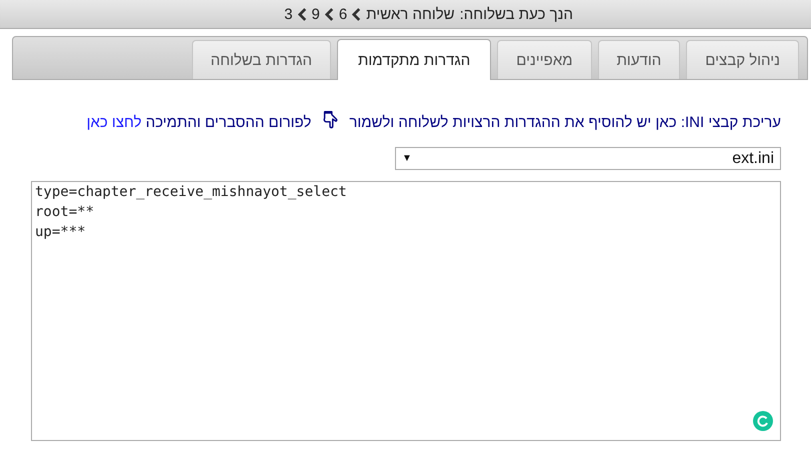 This screenshot has height=456, width=811. I want to click on grammar-assistant-icon, so click(763, 421).